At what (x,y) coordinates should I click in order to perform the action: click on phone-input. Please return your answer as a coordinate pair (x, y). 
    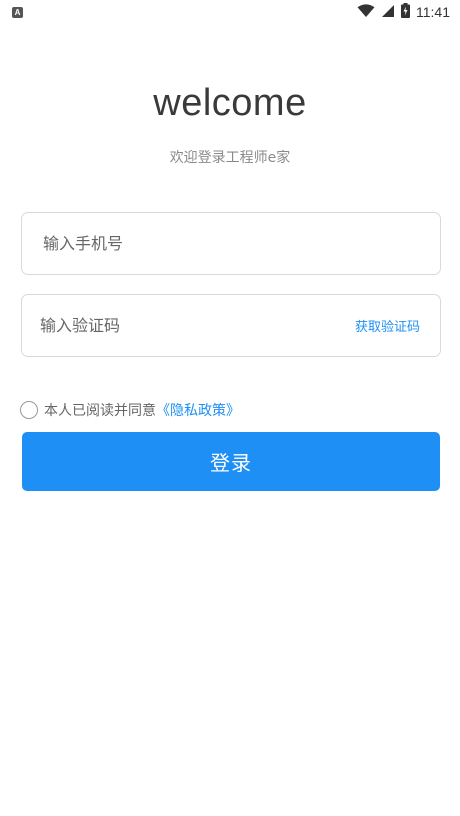
    Looking at the image, I should click on (173, 243).